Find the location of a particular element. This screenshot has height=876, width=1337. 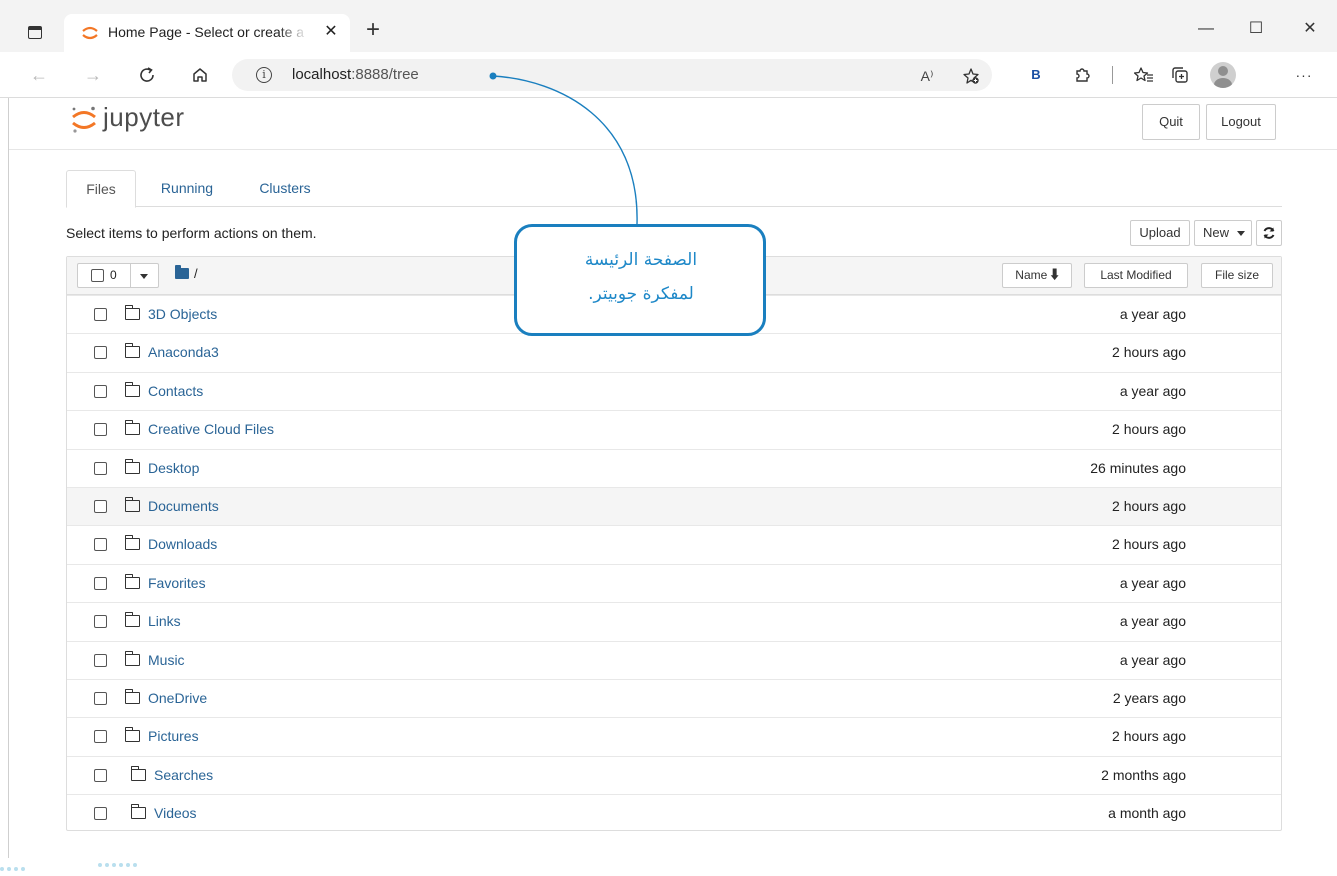

folder-link: Links is located at coordinates (164, 621).